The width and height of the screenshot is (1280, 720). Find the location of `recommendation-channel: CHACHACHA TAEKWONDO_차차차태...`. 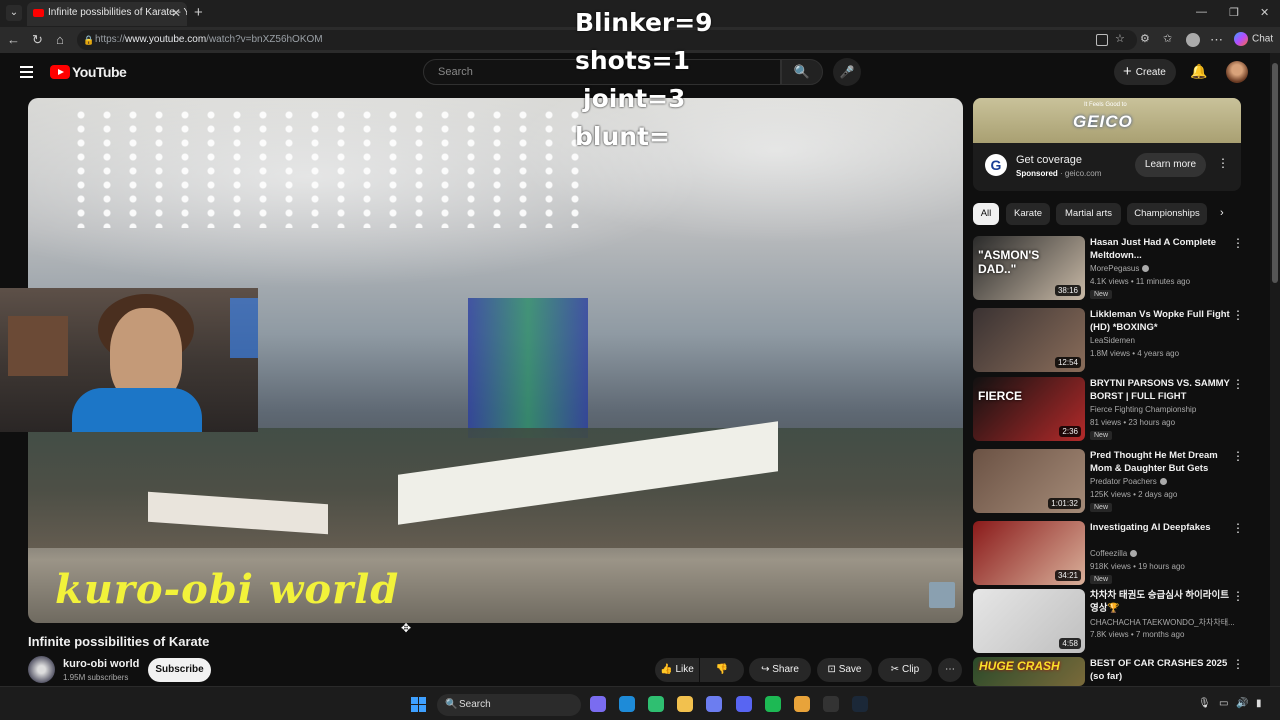

recommendation-channel: CHACHACHA TAEKWONDO_차차차태... is located at coordinates (1162, 622).